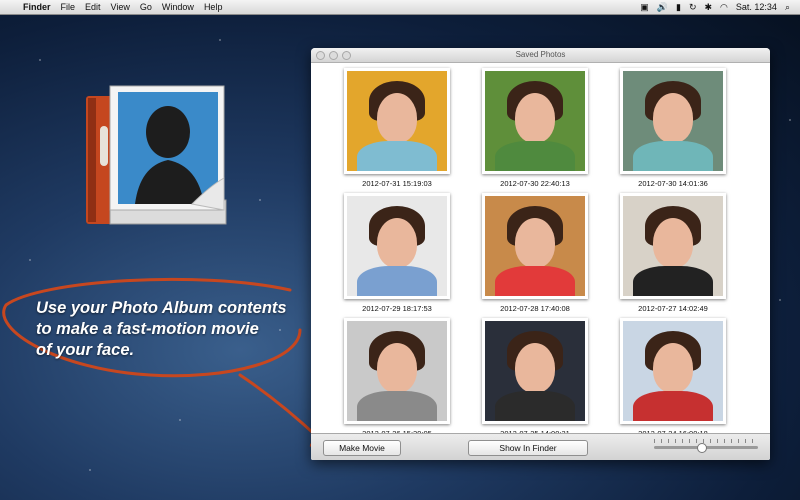 The image size is (800, 500). What do you see at coordinates (68, 7) in the screenshot?
I see `menu-file: File` at bounding box center [68, 7].